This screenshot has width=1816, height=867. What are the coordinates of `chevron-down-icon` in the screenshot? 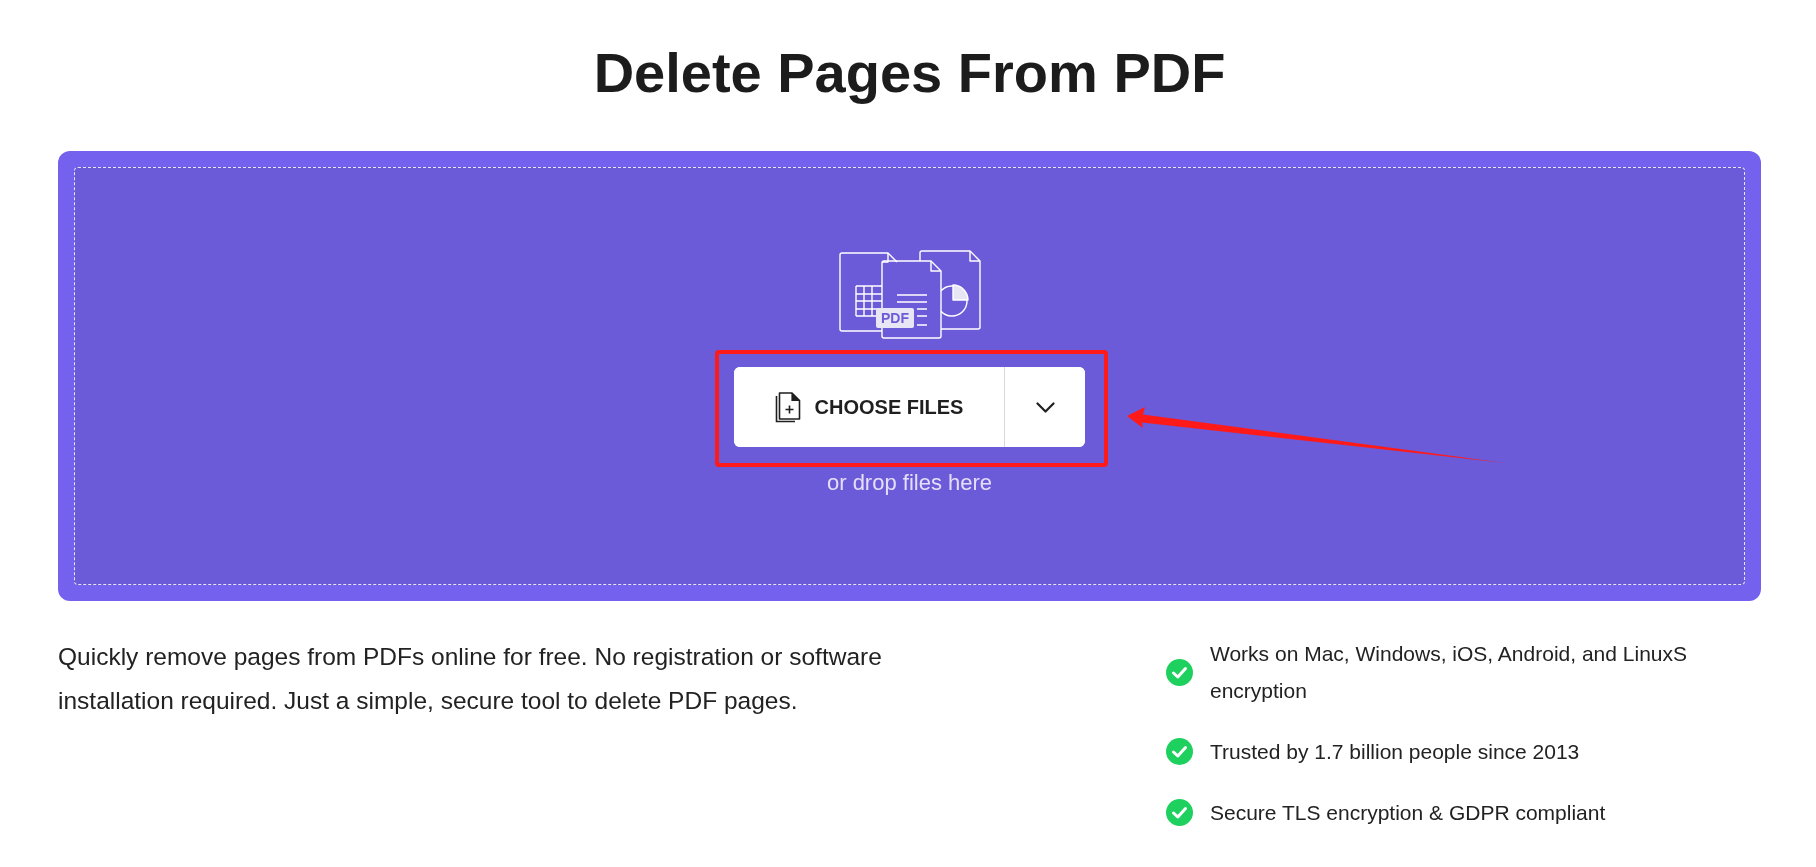 It's located at (1045, 407).